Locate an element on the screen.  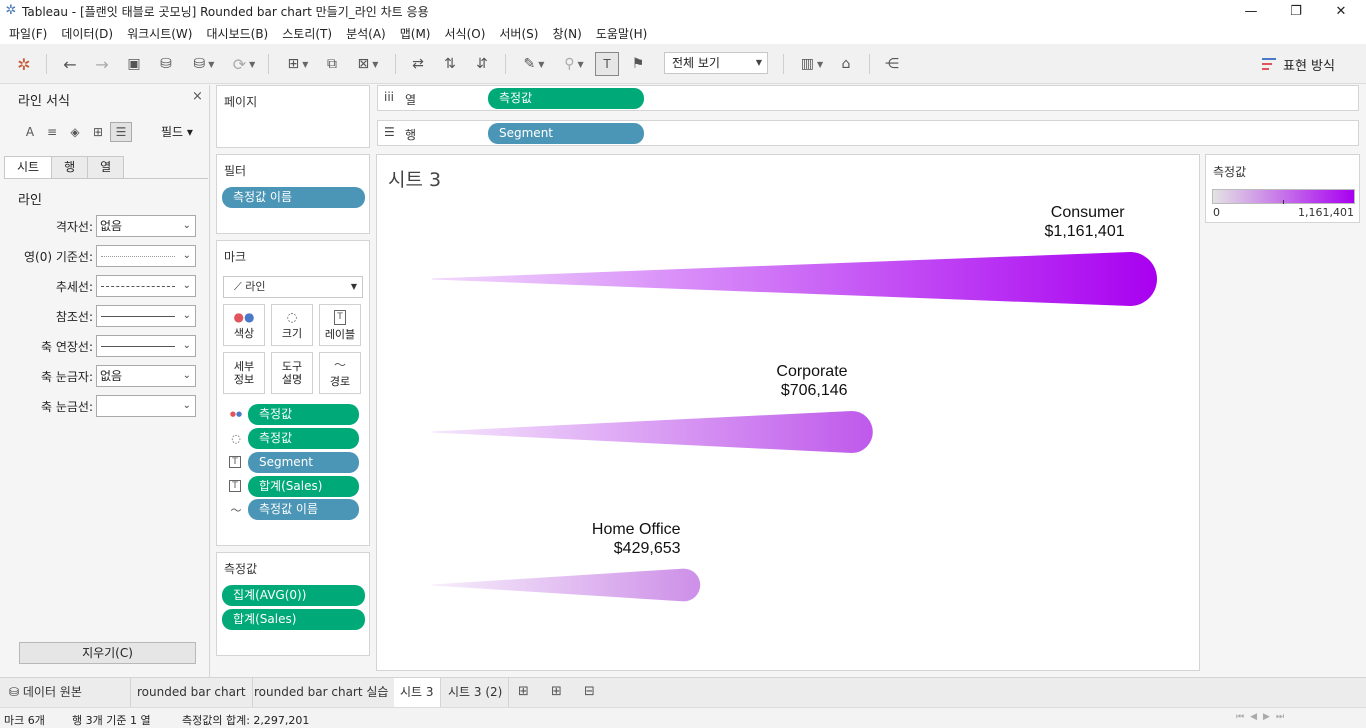
tab-sheet: 시트 is located at coordinates (28, 167).